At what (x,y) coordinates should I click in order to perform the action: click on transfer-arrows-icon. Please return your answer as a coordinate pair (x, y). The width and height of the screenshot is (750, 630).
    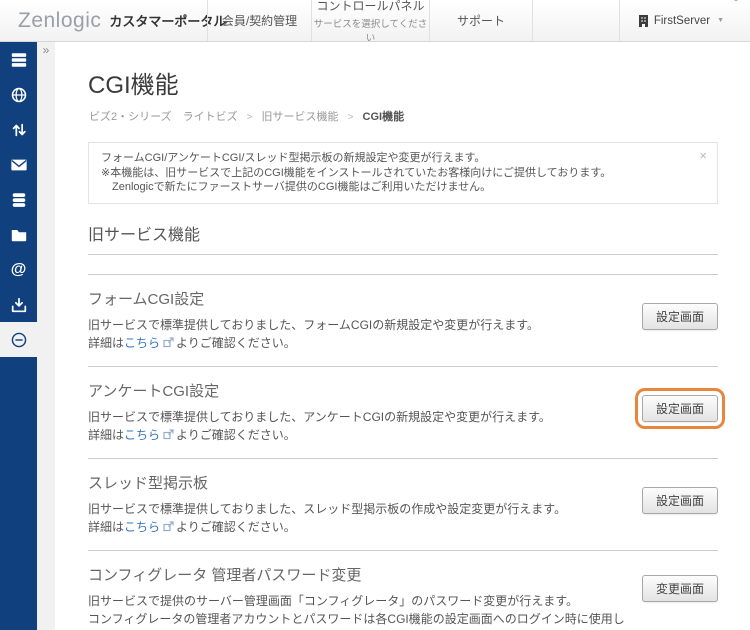
    Looking at the image, I should click on (19, 129).